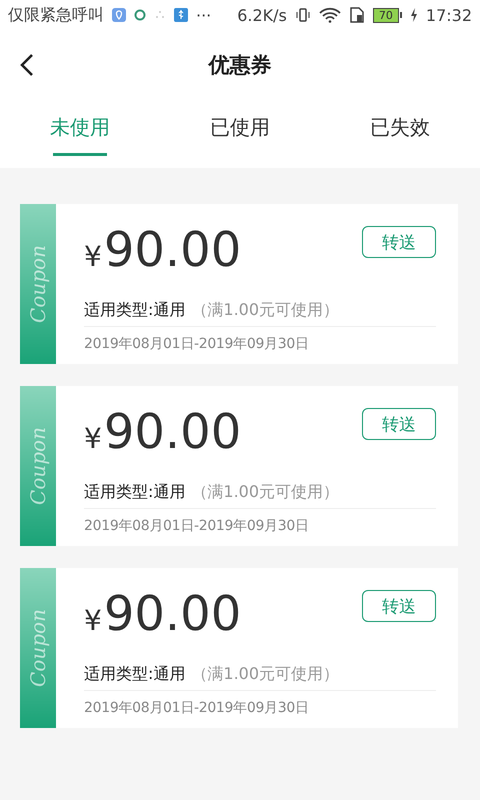  What do you see at coordinates (119, 15) in the screenshot?
I see `location-icon` at bounding box center [119, 15].